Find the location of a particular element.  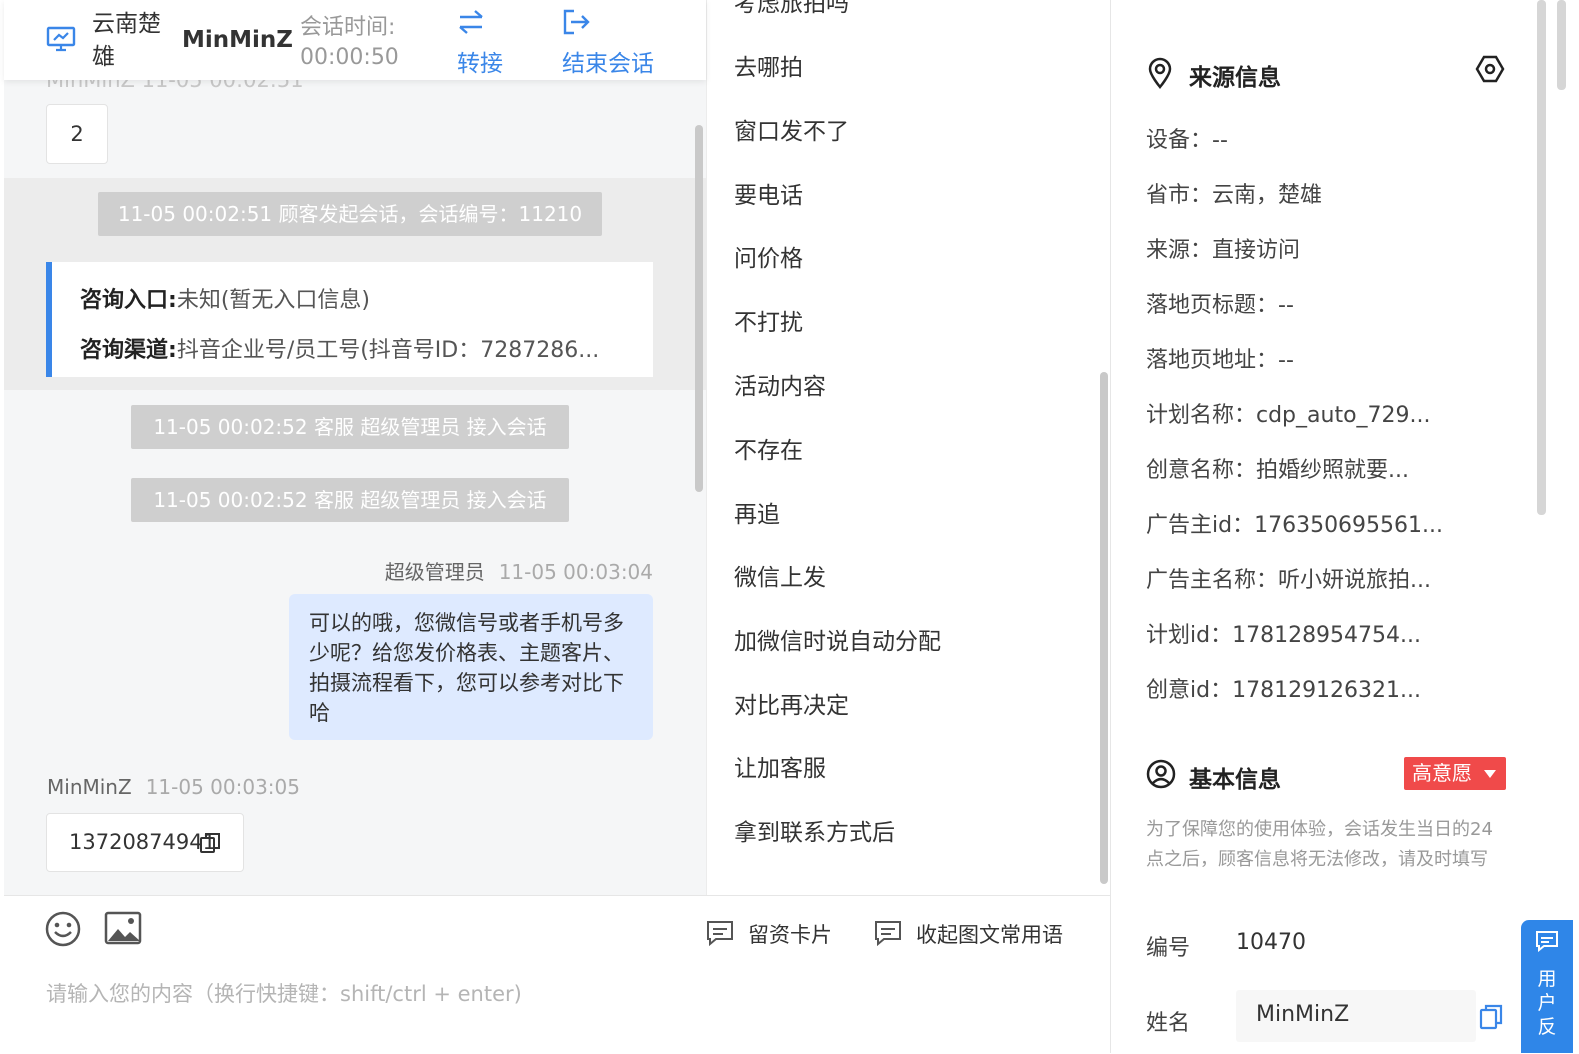

customer-name-field: MinMinZ is located at coordinates (1356, 1016).